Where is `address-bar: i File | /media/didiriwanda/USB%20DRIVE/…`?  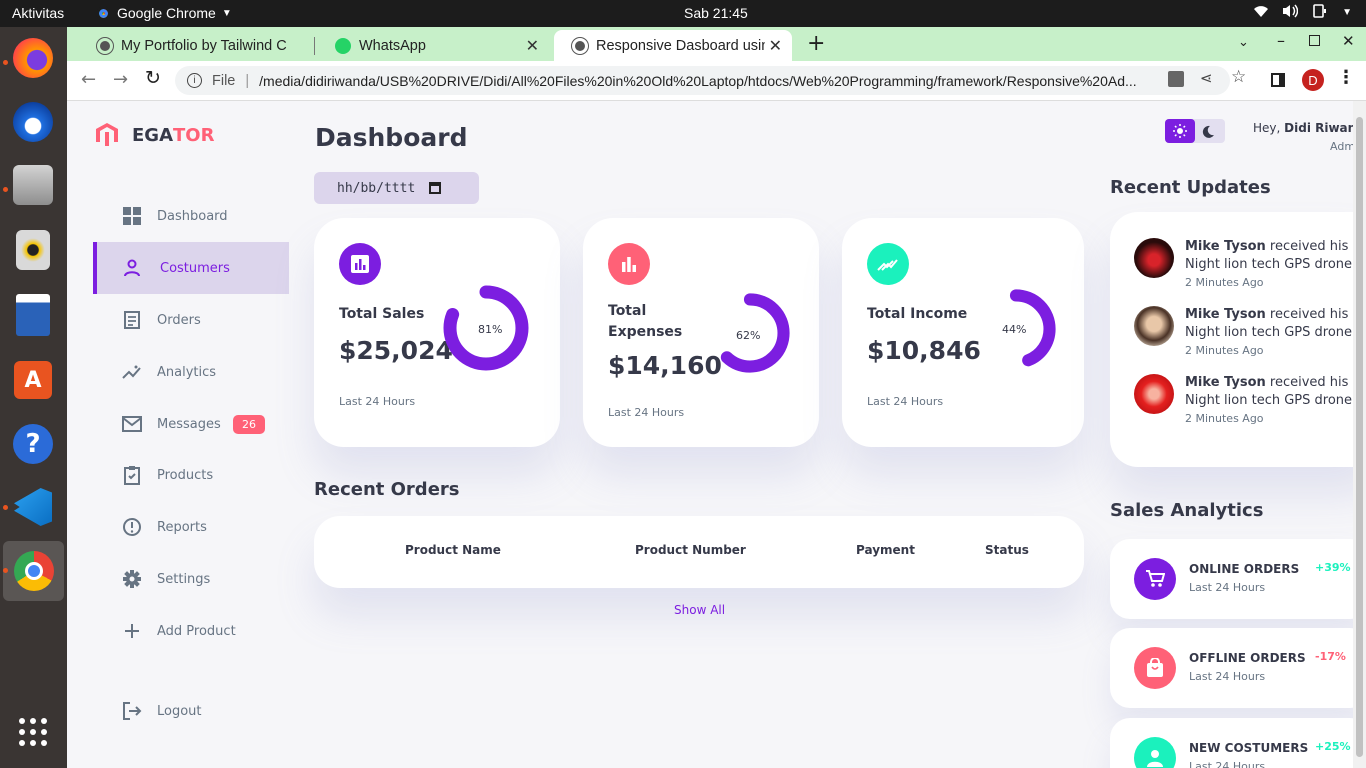 address-bar: i File | /media/didiriwanda/USB%20DRIVE/… is located at coordinates (702, 80).